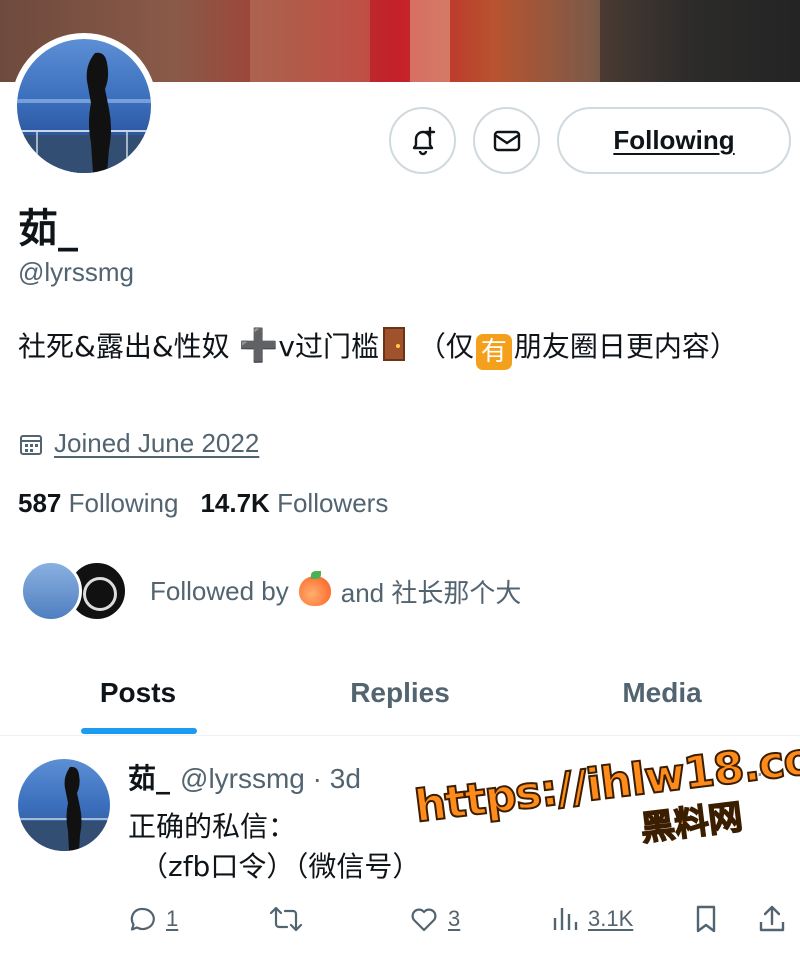  I want to click on tab-media-label: Media, so click(662, 692).